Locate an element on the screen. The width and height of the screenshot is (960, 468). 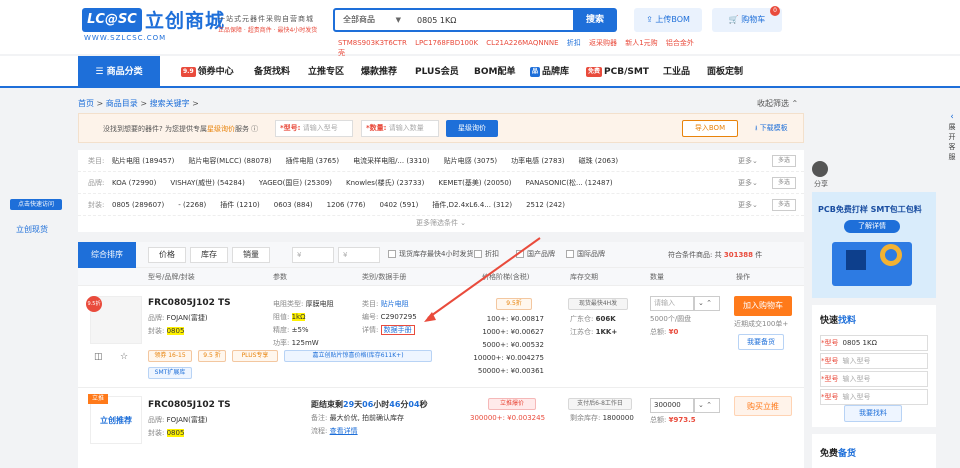
nav-item-stock-find: 备货找料 is located at coordinates (272, 72).